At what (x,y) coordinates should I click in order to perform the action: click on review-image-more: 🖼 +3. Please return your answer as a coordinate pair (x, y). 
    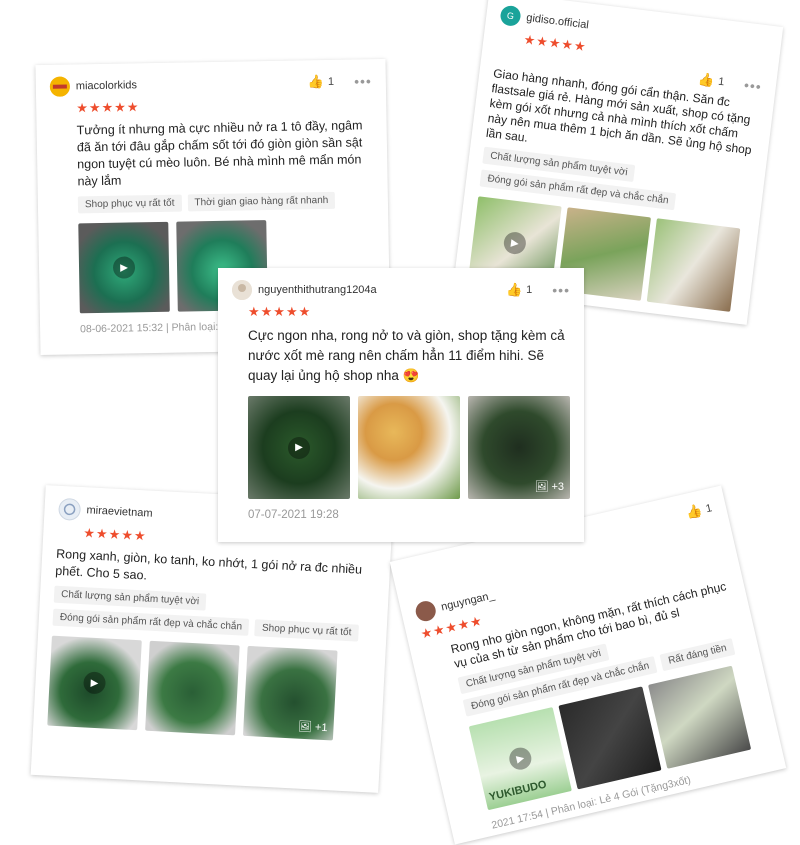
    Looking at the image, I should click on (519, 447).